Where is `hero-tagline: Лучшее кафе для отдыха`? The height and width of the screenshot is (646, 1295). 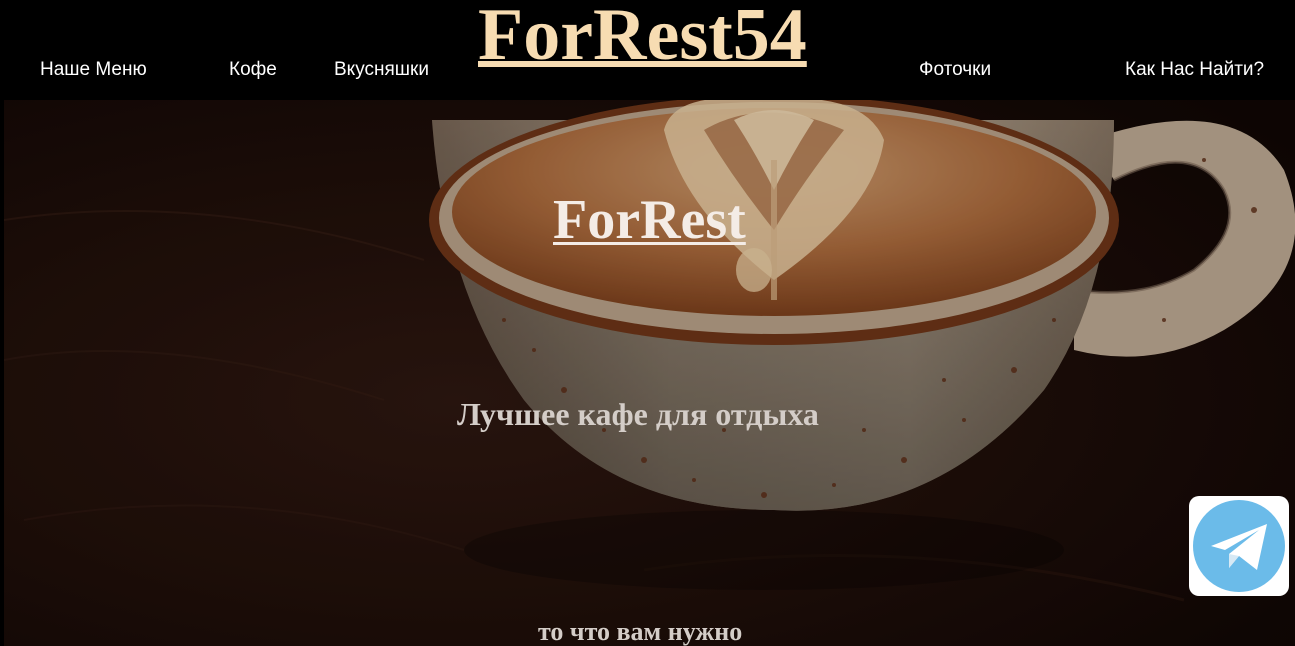
hero-tagline: Лучшее кафе для отдыха is located at coordinates (638, 414).